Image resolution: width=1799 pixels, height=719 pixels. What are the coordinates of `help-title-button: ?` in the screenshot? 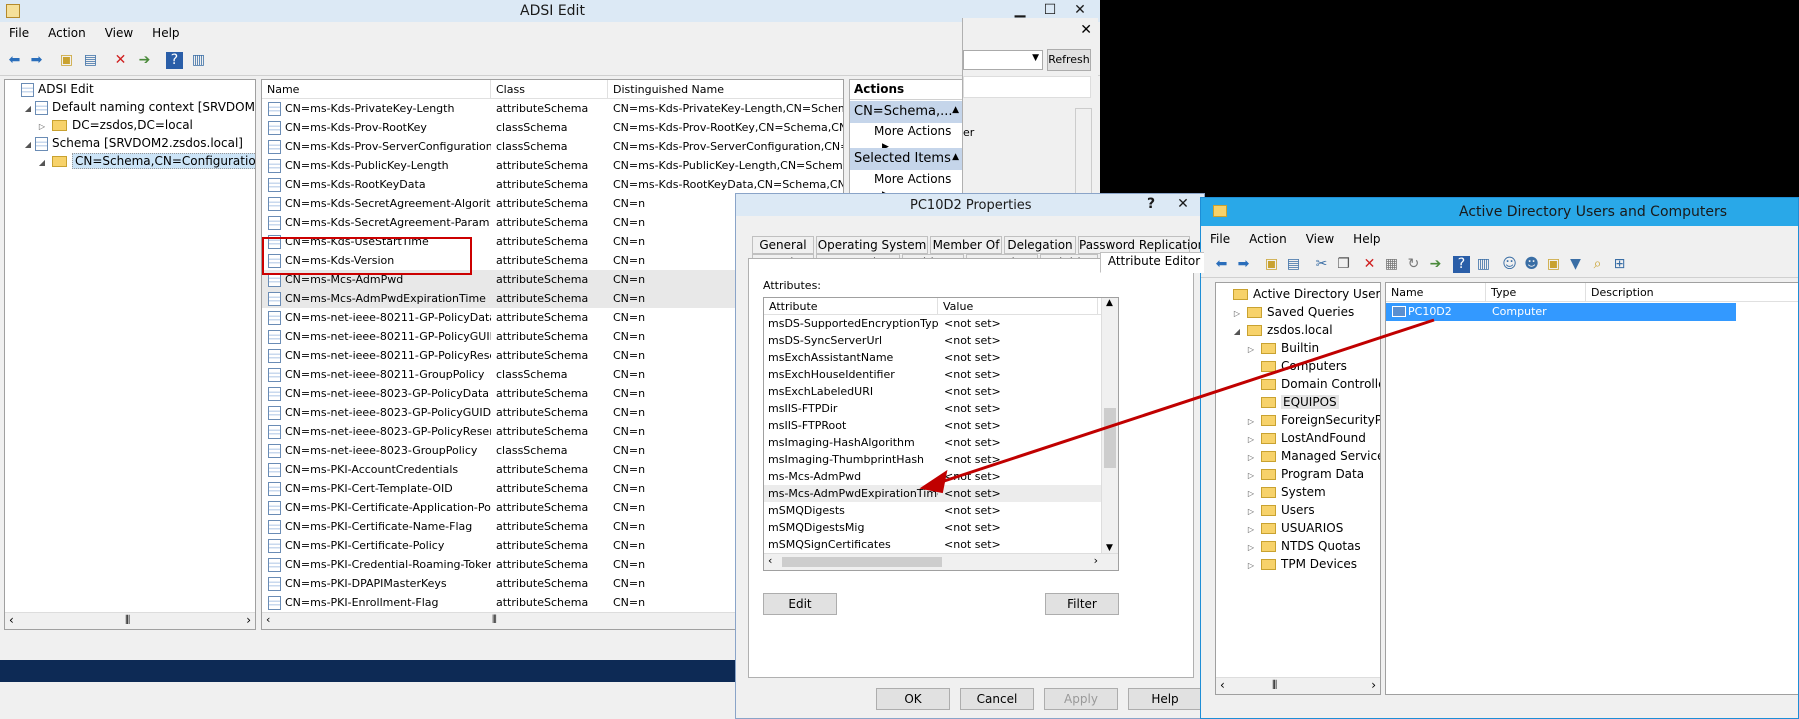 It's located at (1151, 204).